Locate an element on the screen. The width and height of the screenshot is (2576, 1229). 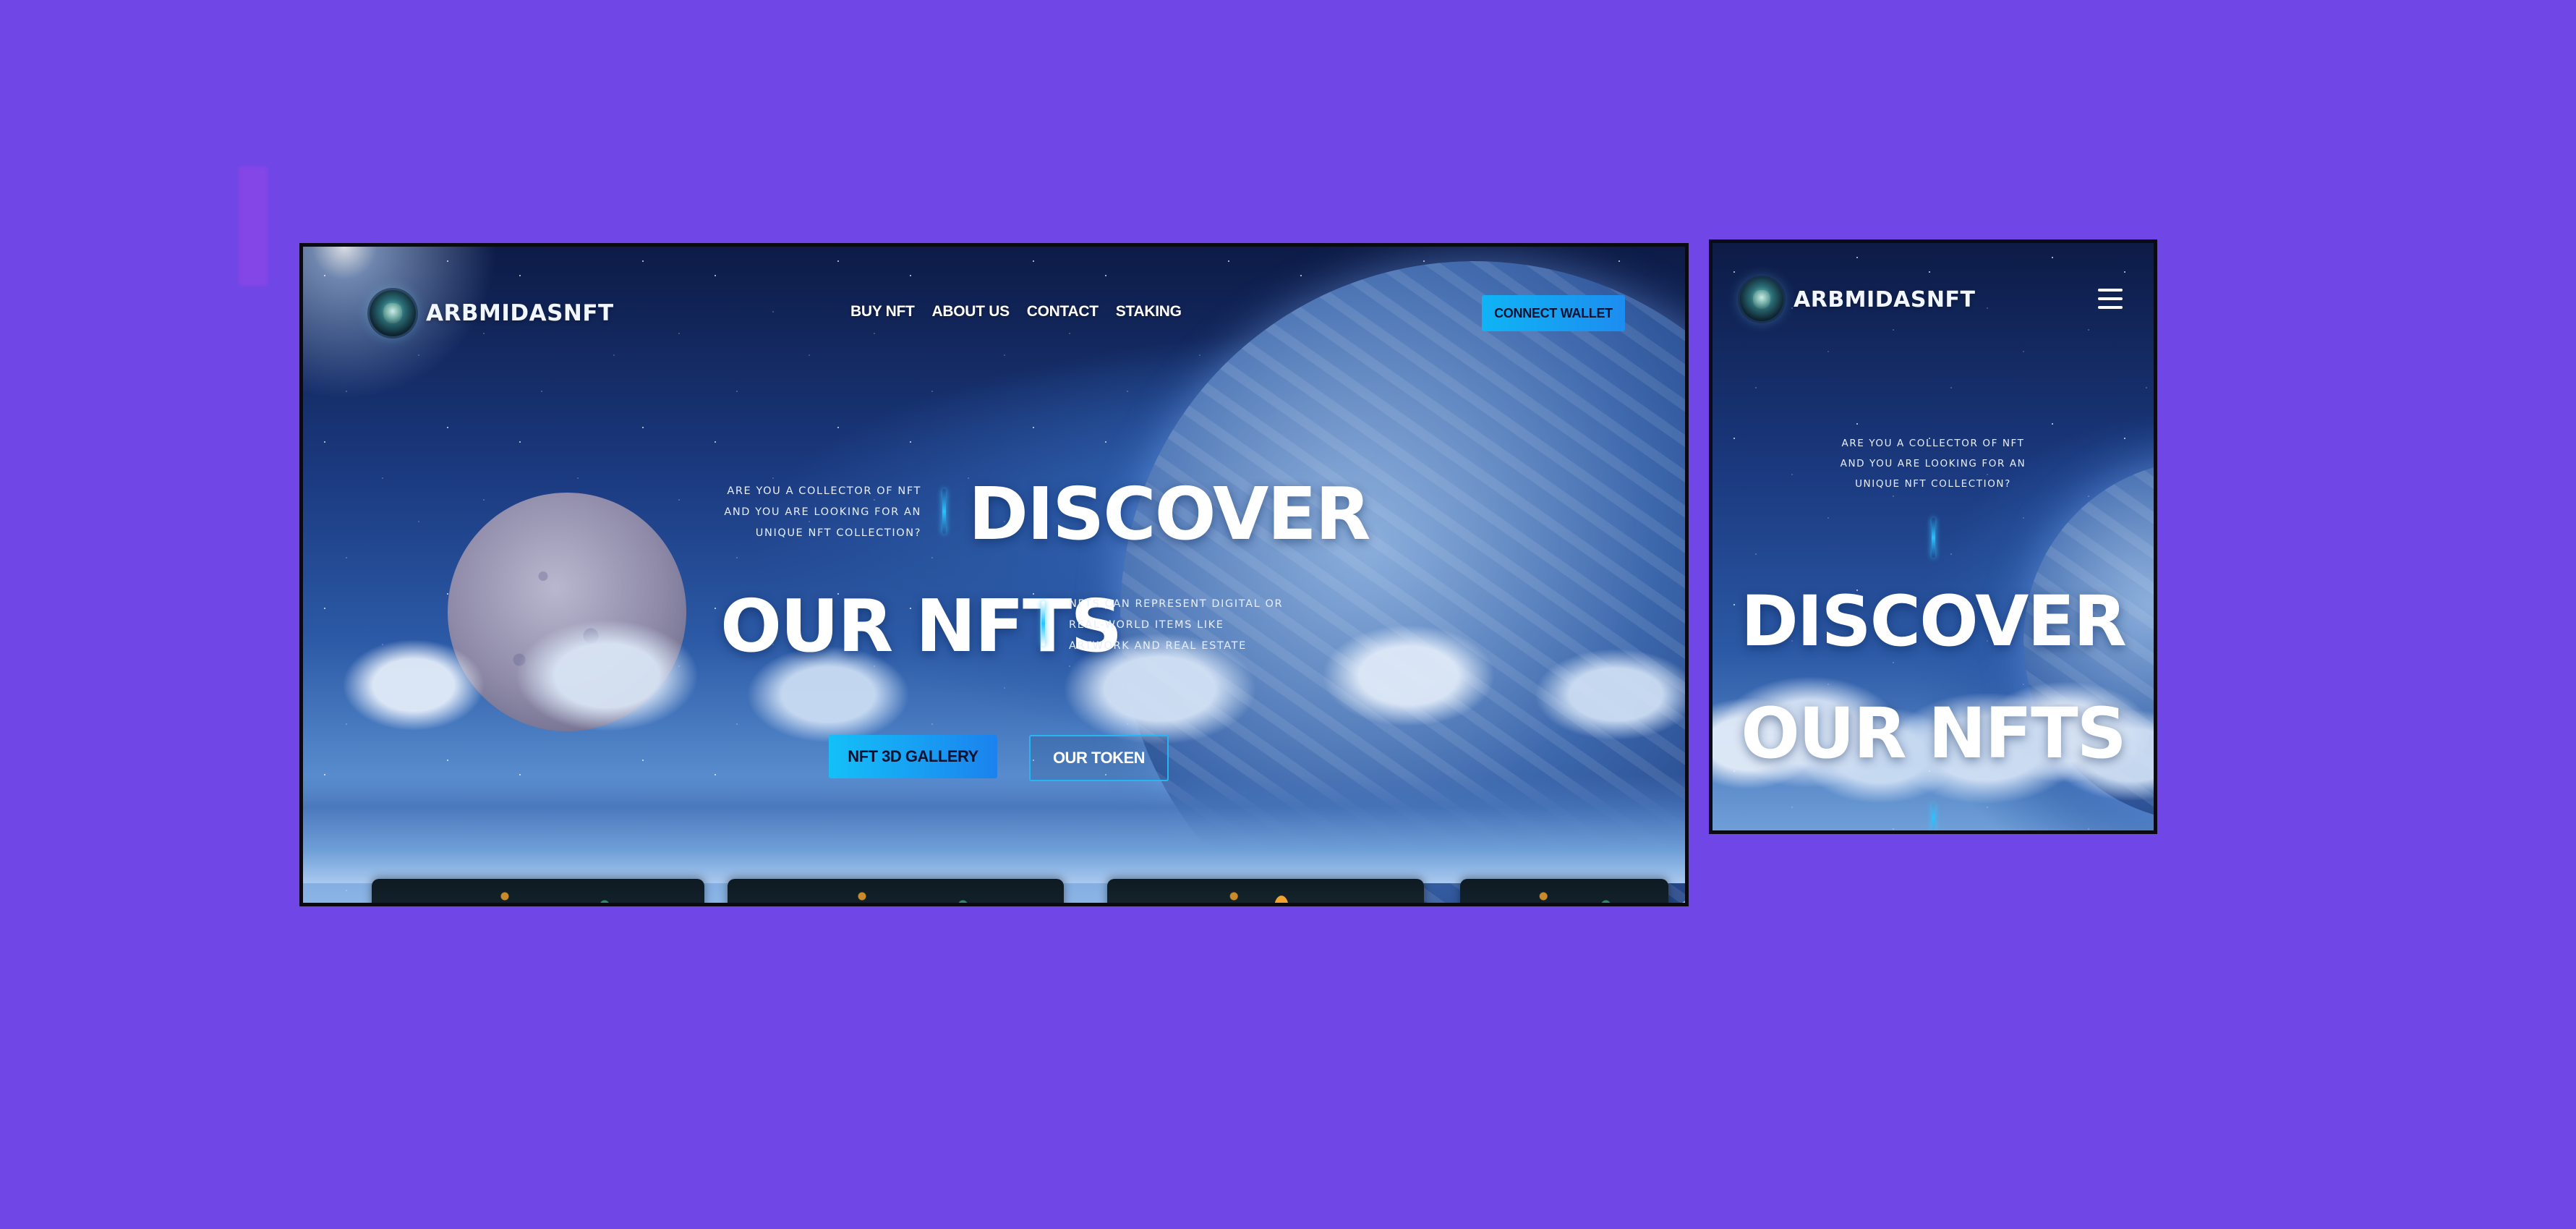
nft-3d-gallery-button: NFT 3D GALLERY is located at coordinates (913, 757).